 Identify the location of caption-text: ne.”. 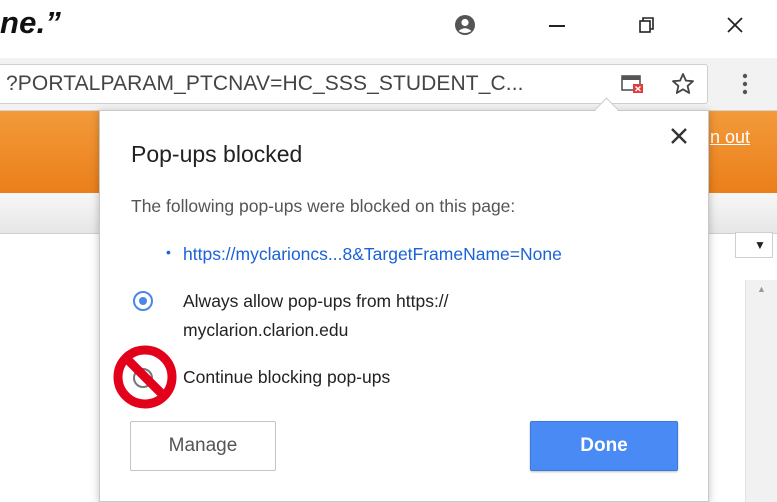
(31, 22).